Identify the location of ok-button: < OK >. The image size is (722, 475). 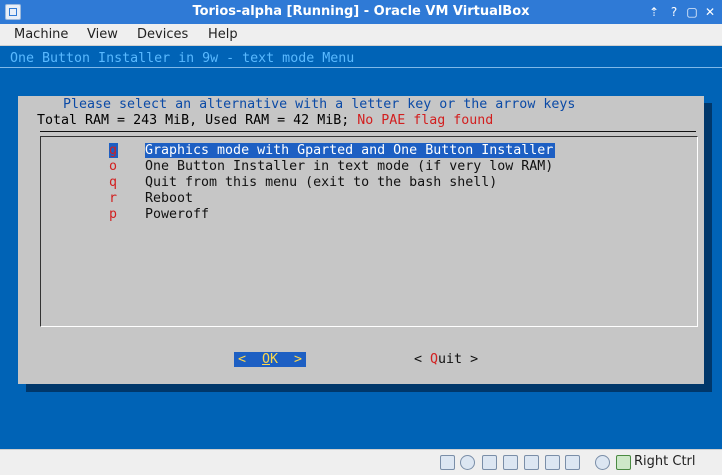
(270, 359).